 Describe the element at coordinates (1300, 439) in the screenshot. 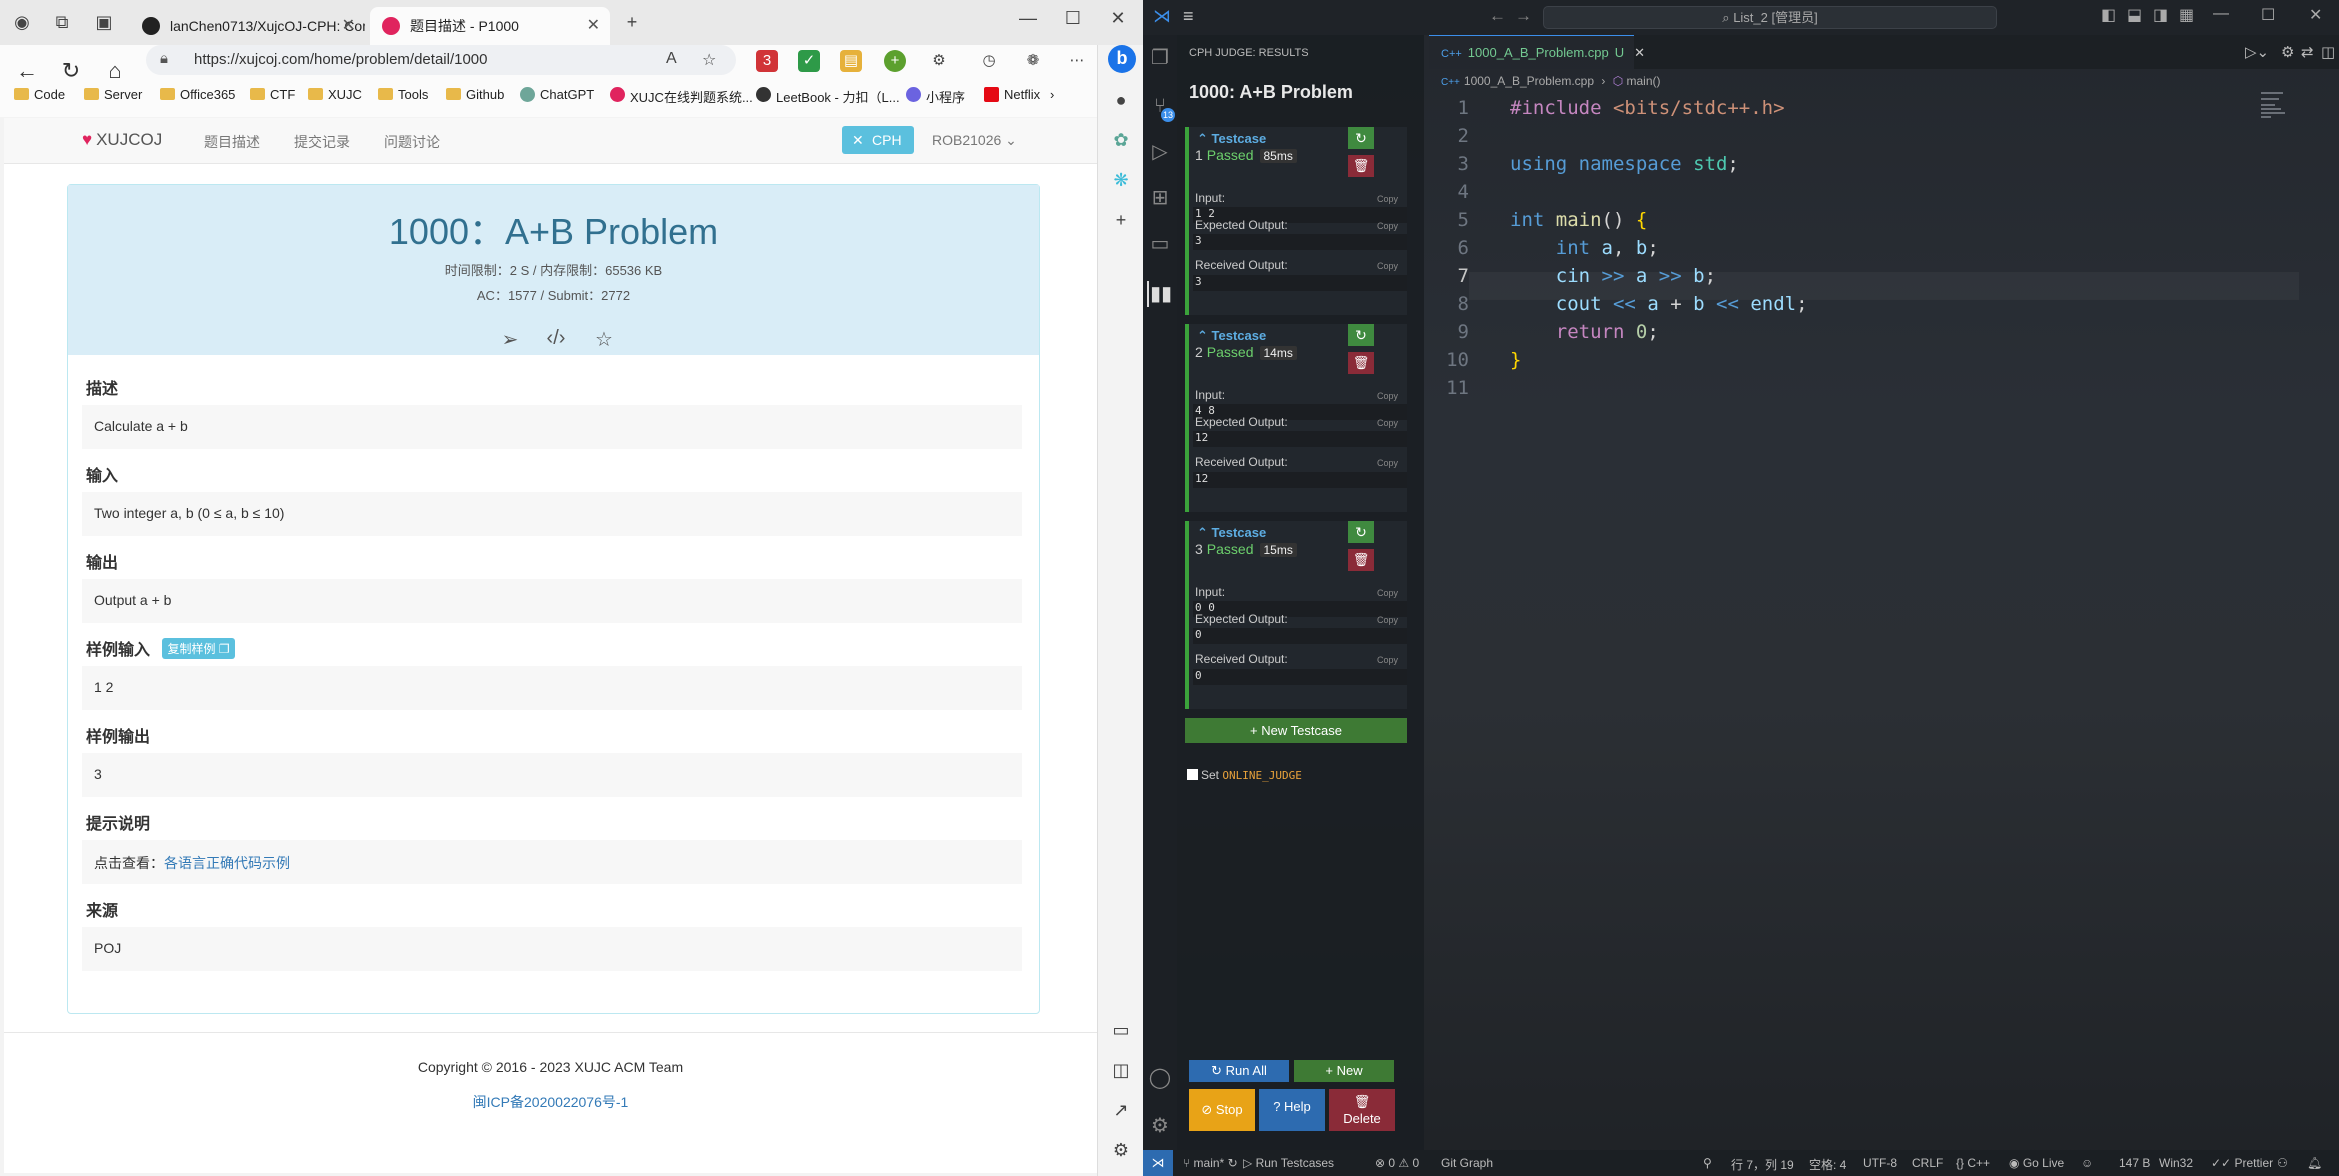

I see `testcase-expected: 12` at that location.